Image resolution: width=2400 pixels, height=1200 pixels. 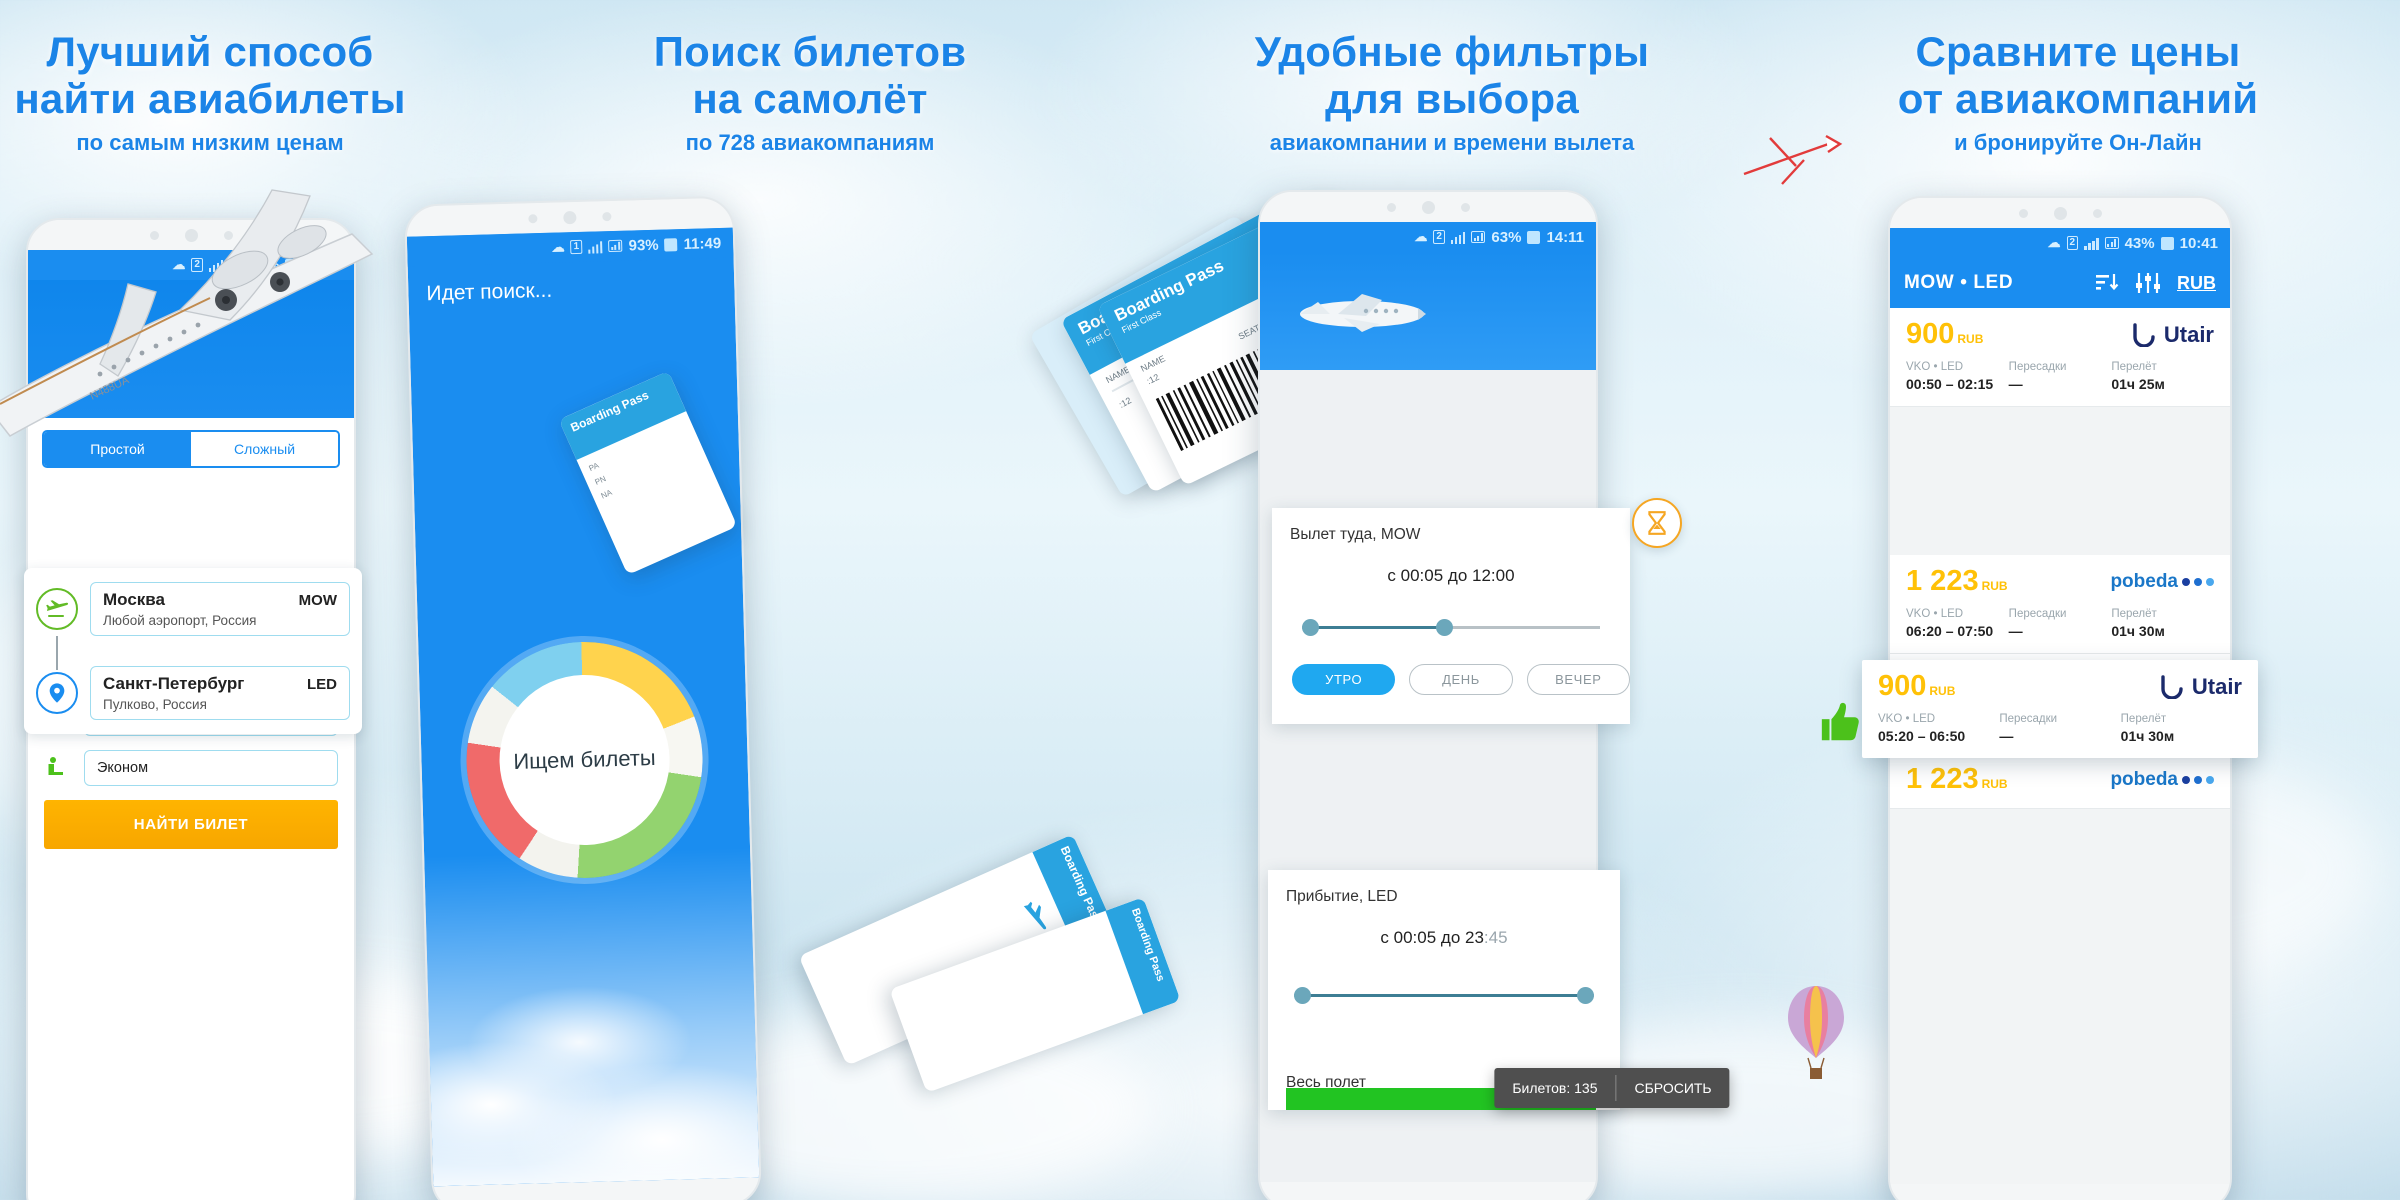 What do you see at coordinates (1342, 896) in the screenshot?
I see `arrival-filter-title: Прибытие, LED` at bounding box center [1342, 896].